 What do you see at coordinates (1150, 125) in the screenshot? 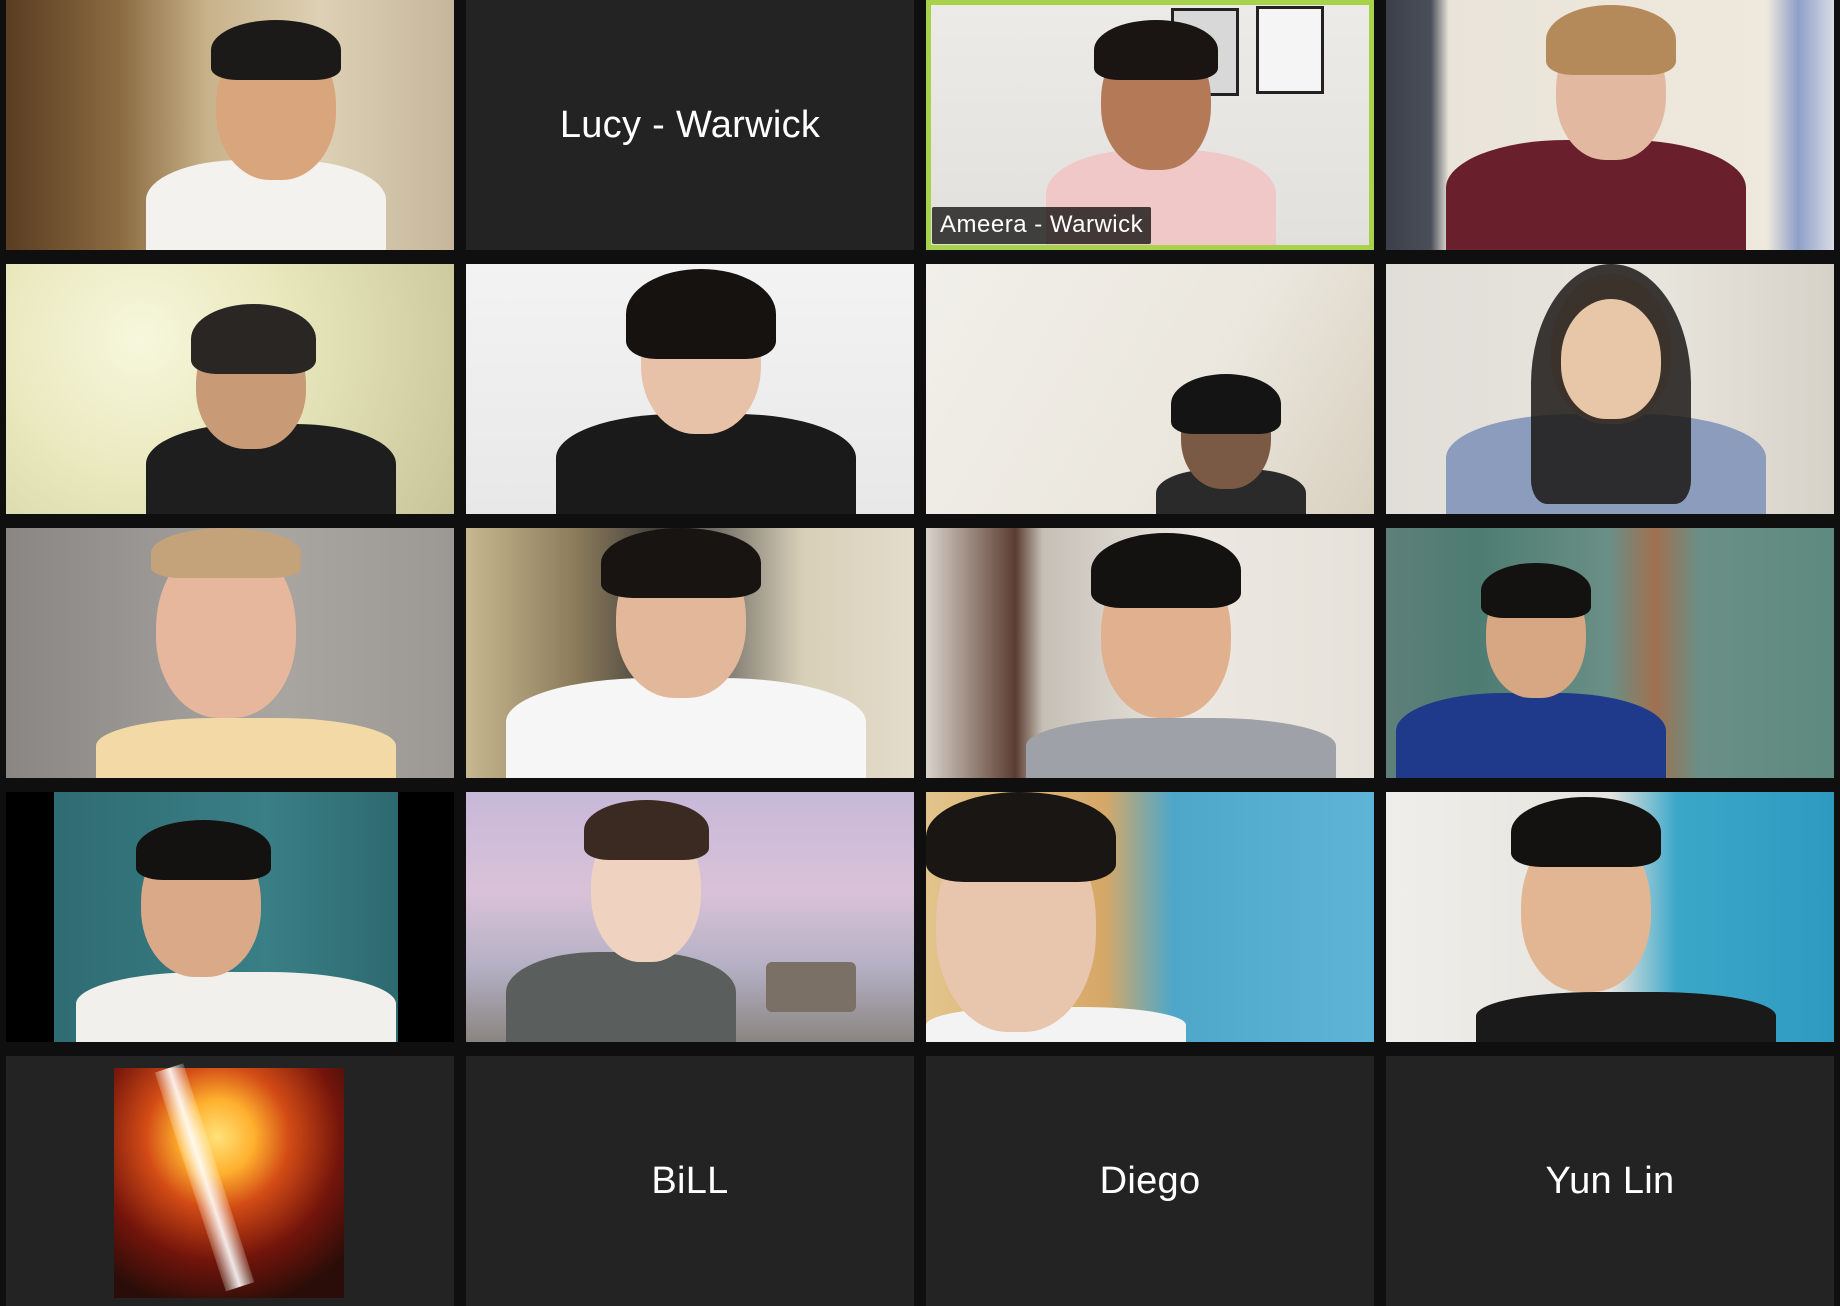
I see `participant-tile-active-speaker: Ameera - Warwick` at bounding box center [1150, 125].